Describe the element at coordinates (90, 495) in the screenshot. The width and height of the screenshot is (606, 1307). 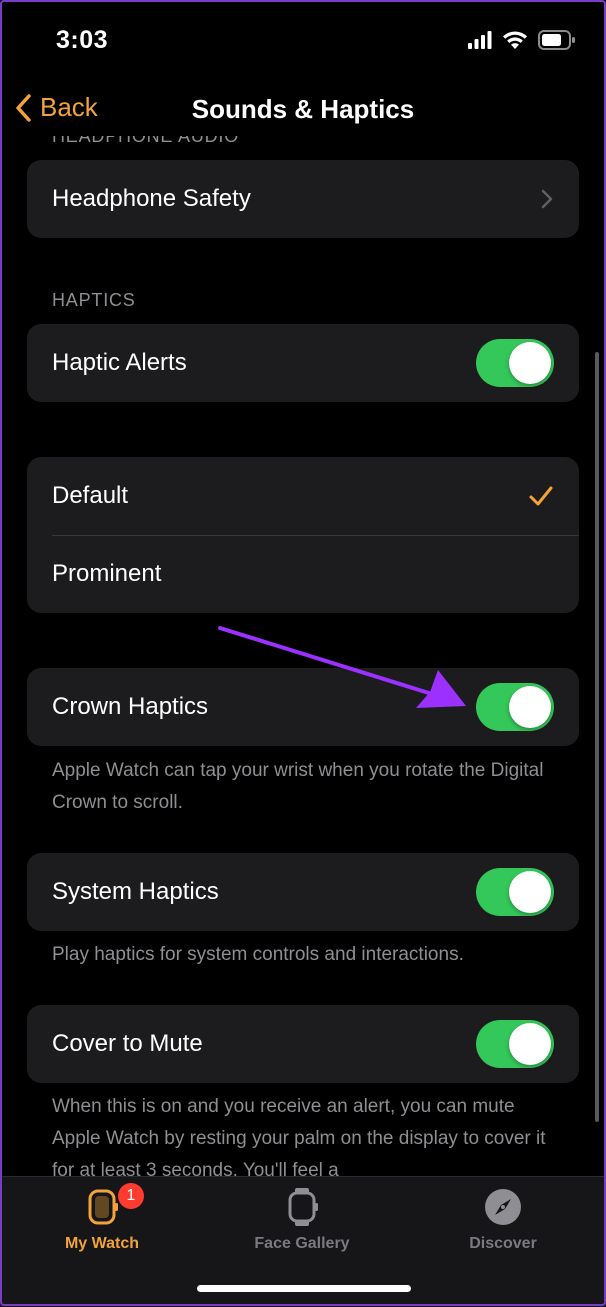
I see `option-default-label: Default` at that location.